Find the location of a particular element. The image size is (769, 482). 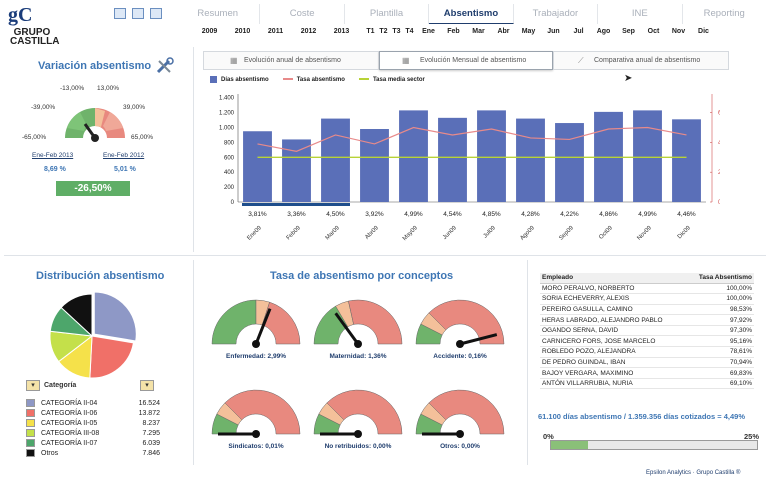

employee-name: ANTÓN VILLARRUBIA, NURIA is located at coordinates (613, 384).